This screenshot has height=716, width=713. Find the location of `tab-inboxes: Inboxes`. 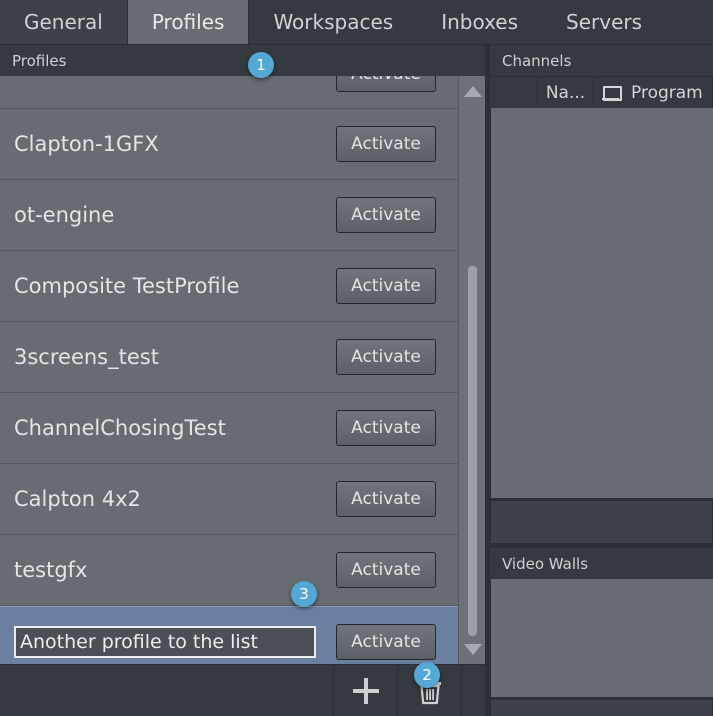

tab-inboxes: Inboxes is located at coordinates (480, 22).